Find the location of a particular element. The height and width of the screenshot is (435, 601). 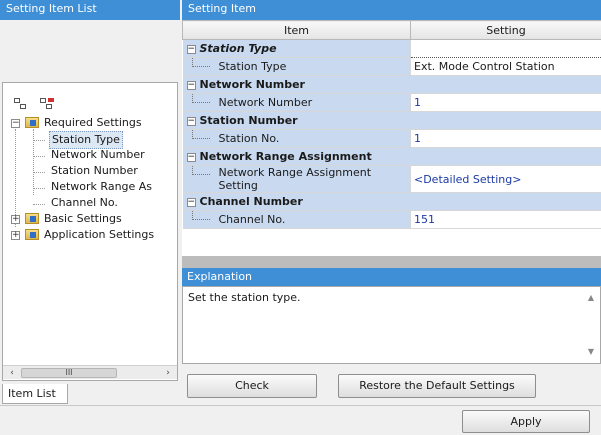

bottom-bar: Apply is located at coordinates (300, 420).